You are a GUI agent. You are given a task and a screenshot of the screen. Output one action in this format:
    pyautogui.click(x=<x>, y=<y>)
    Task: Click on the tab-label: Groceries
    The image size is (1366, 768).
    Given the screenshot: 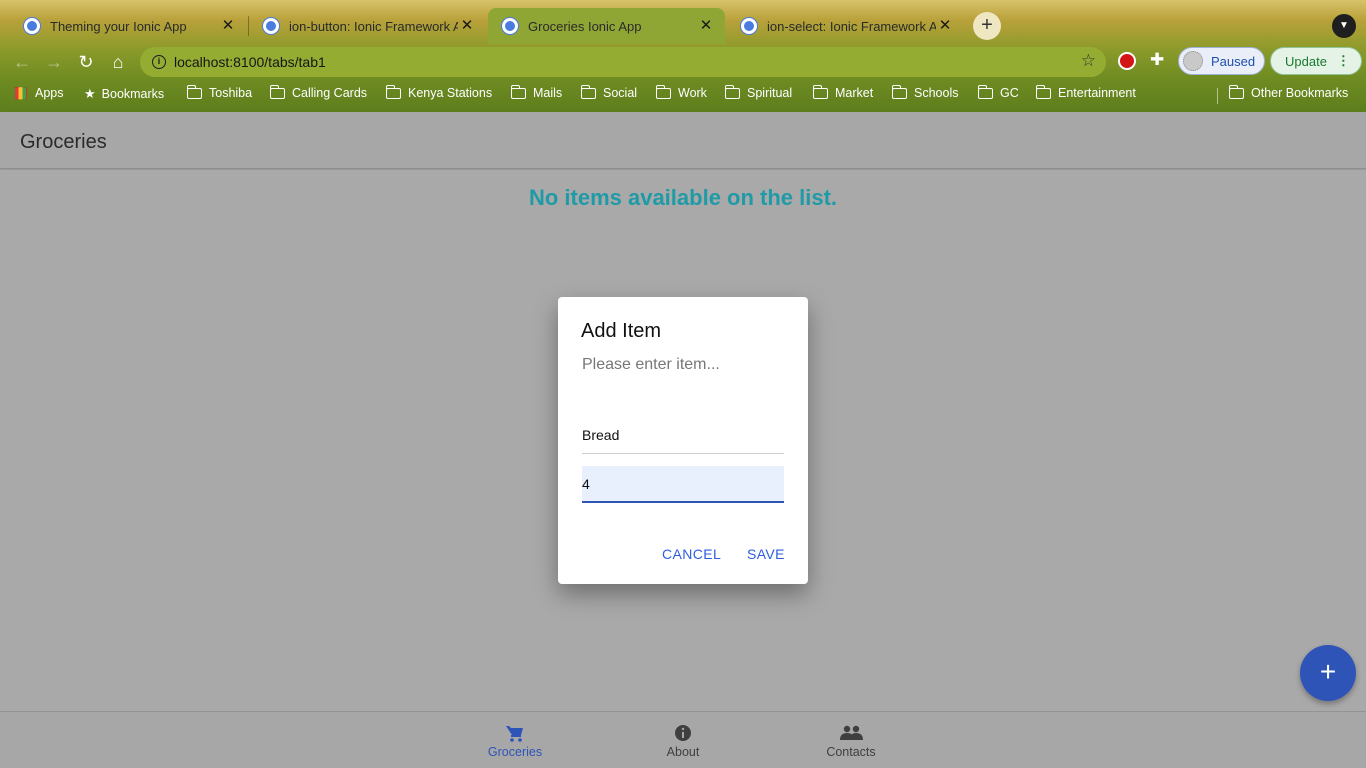 What is the action you would take?
    pyautogui.click(x=515, y=752)
    